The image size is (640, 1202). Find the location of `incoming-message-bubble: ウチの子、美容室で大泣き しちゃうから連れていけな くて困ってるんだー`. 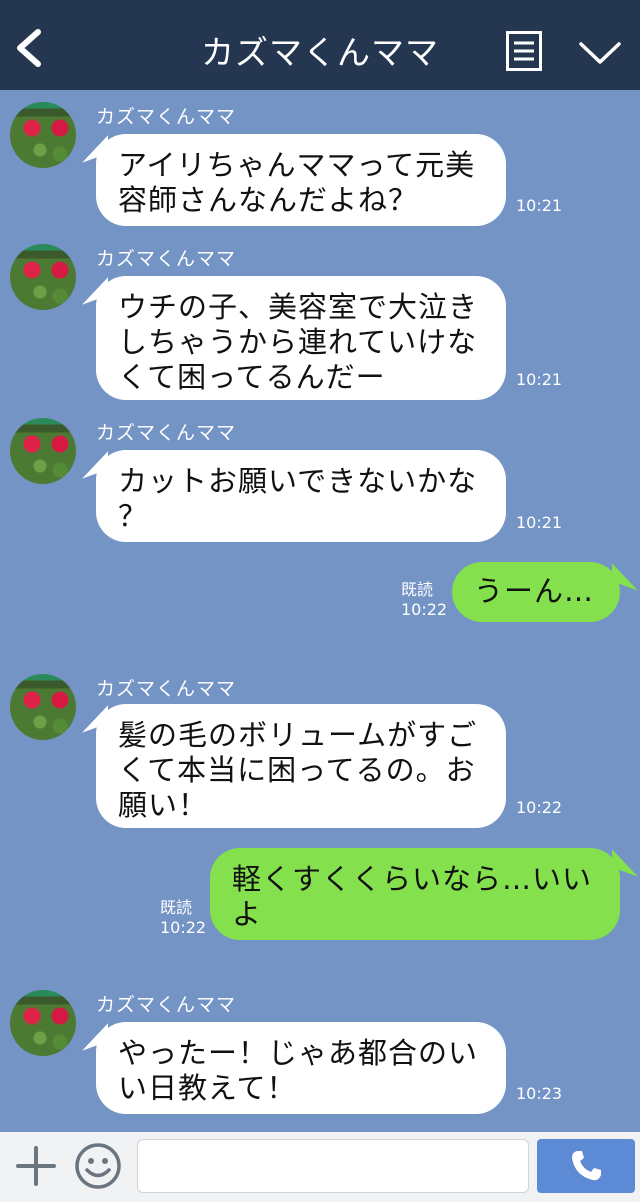

incoming-message-bubble: ウチの子、美容室で大泣き しちゃうから連れていけな くて困ってるんだー is located at coordinates (301, 338).